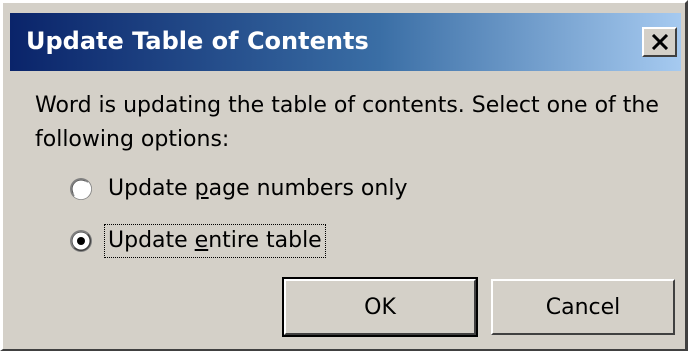  I want to click on option-update-entire-table: Update entire table, so click(197, 241).